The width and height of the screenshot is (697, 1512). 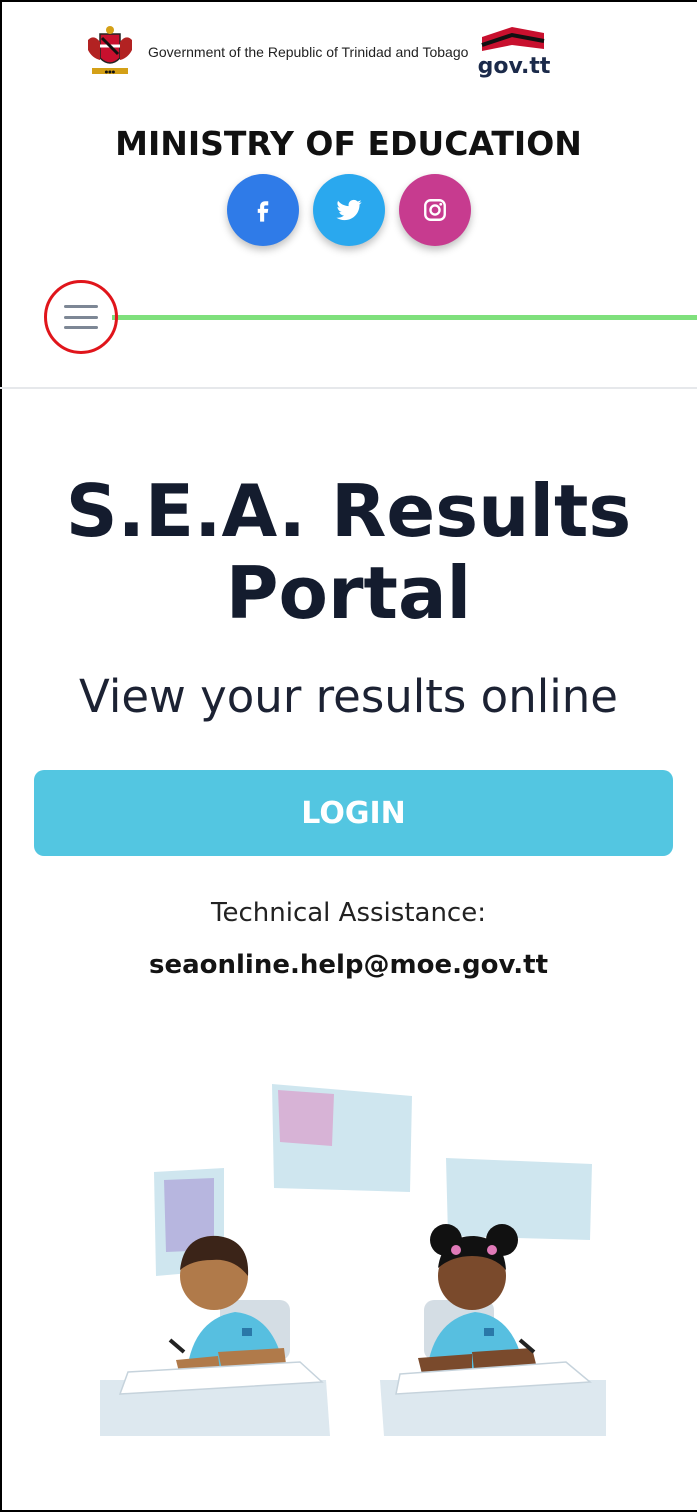 I want to click on header-divider, so click(x=348, y=388).